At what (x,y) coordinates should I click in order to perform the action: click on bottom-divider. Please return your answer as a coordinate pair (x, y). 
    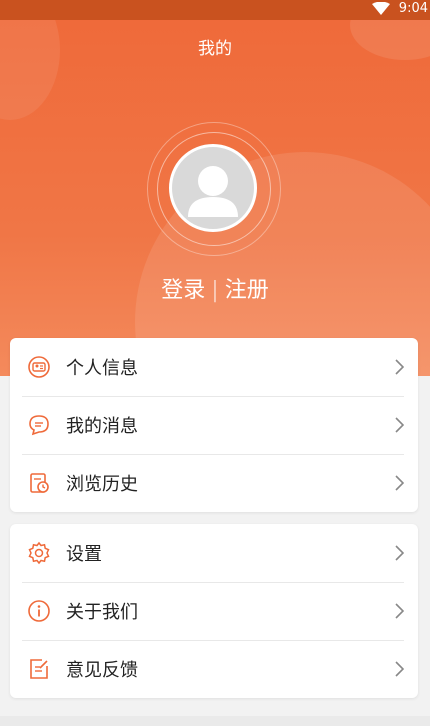
    Looking at the image, I should click on (215, 721).